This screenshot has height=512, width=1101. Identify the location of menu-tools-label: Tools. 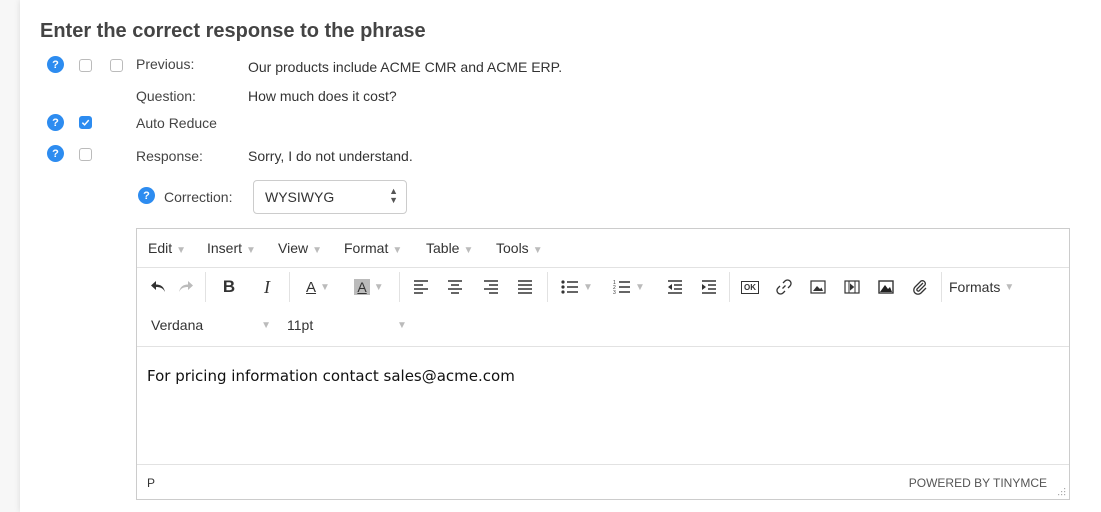
(512, 248).